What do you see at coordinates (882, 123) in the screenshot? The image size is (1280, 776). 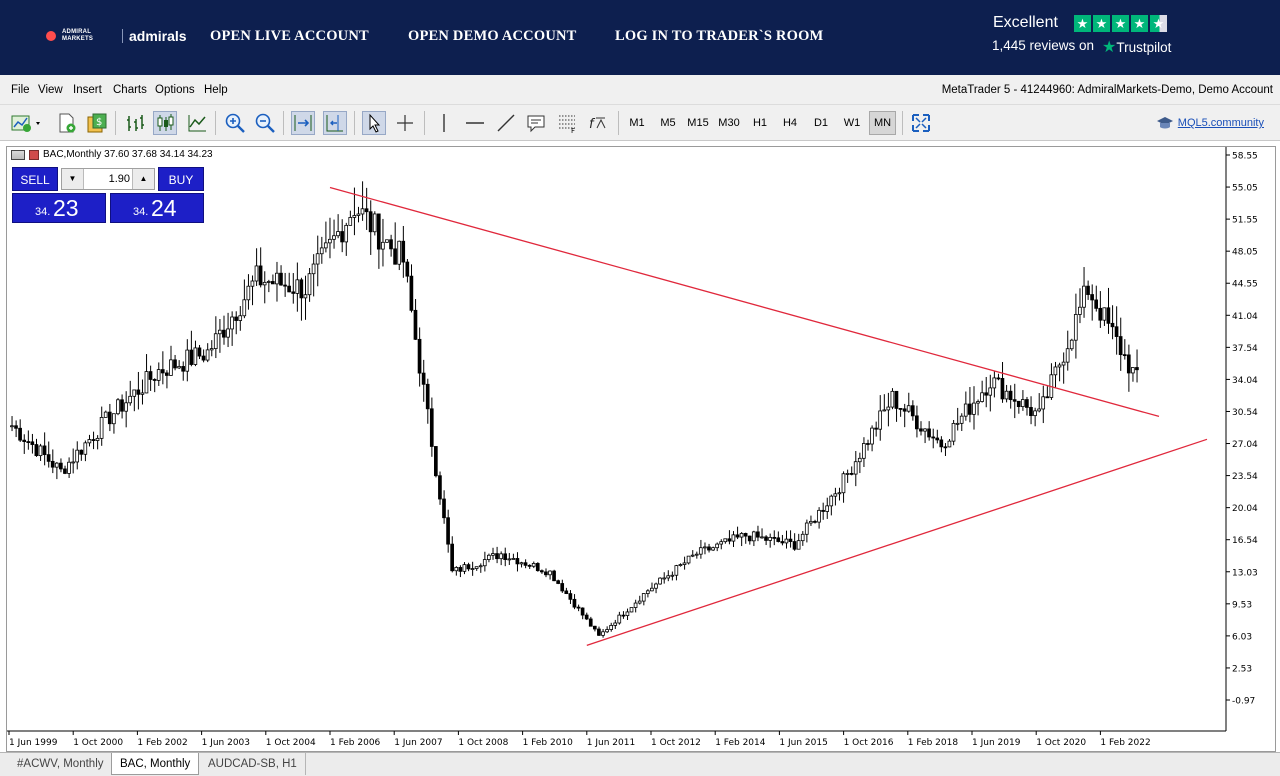 I see `timeframe-mn: MN` at bounding box center [882, 123].